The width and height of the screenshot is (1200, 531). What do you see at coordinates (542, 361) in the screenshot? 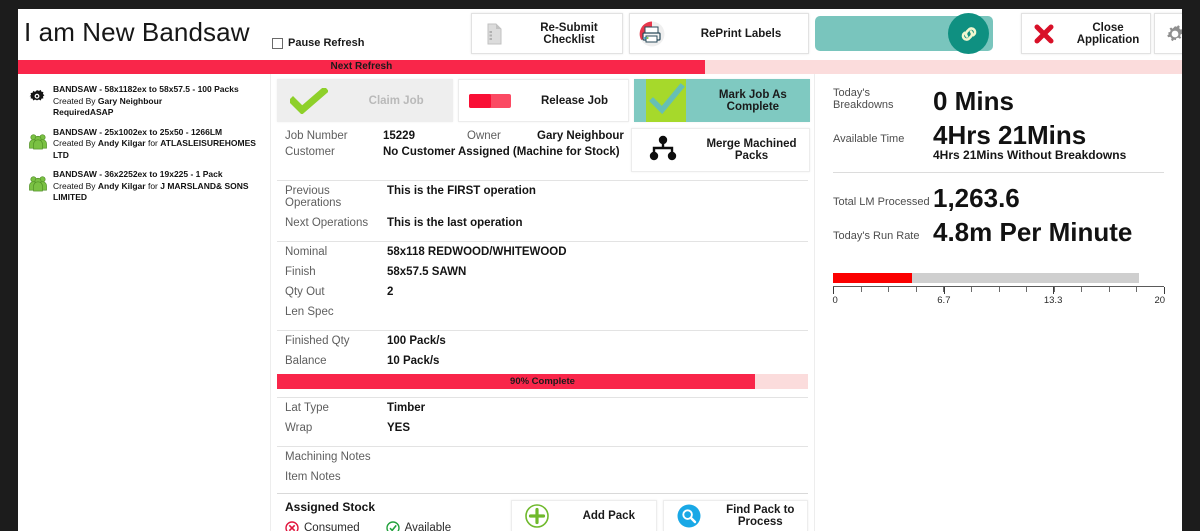
I see `detail-row: Balance 10 Pack/s` at bounding box center [542, 361].